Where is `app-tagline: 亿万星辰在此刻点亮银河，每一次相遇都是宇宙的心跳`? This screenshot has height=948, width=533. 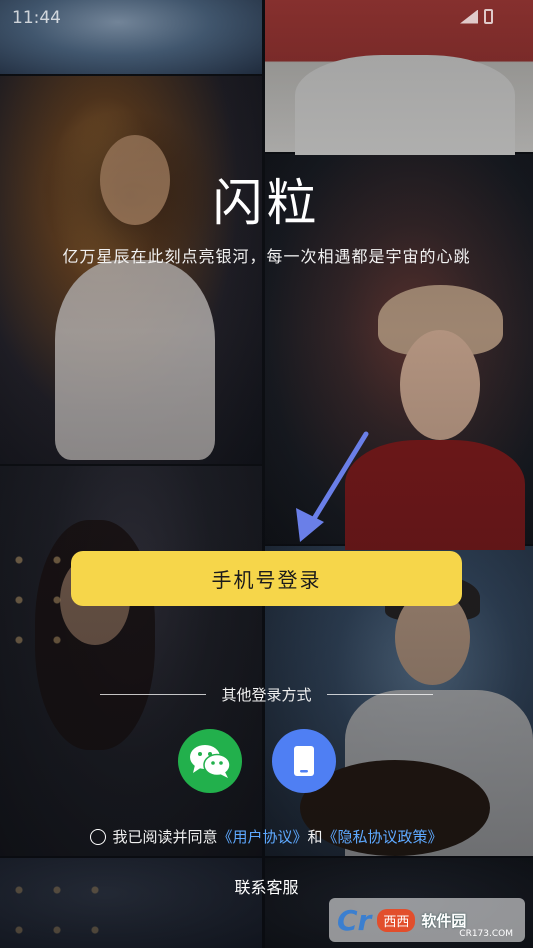 app-tagline: 亿万星辰在此刻点亮银河，每一次相遇都是宇宙的心跳 is located at coordinates (266, 256).